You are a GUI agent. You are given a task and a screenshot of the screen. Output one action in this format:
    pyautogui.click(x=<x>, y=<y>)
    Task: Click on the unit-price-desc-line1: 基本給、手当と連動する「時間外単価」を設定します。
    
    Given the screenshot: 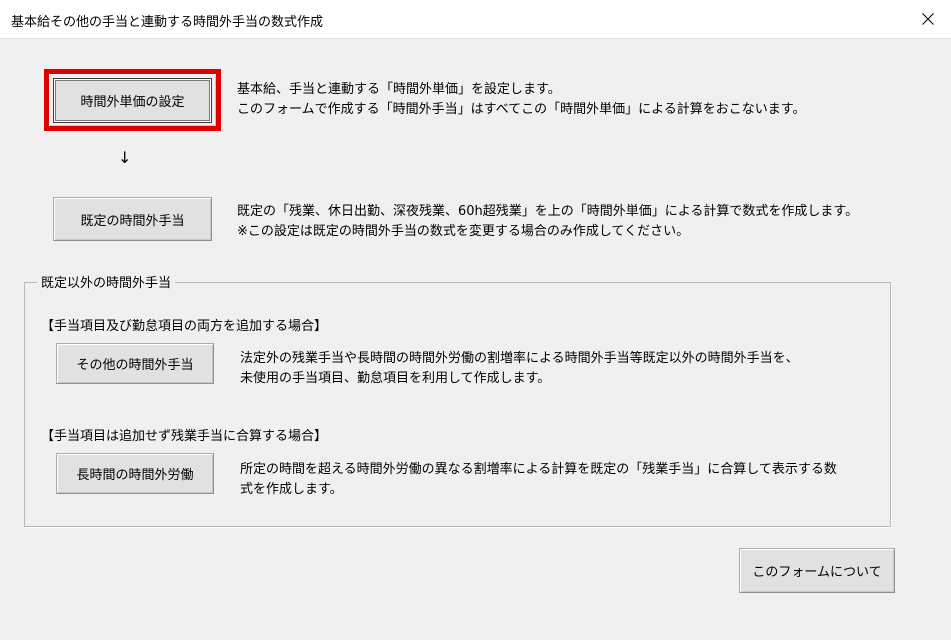 What is the action you would take?
    pyautogui.click(x=399, y=89)
    